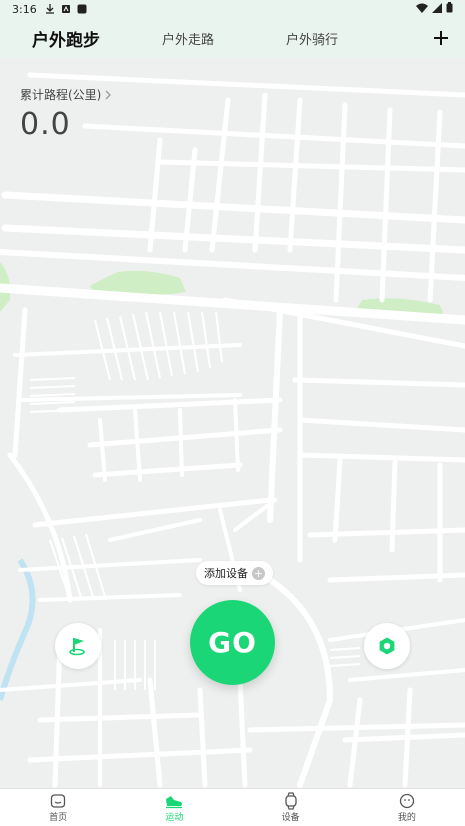 The image size is (465, 826). What do you see at coordinates (258, 573) in the screenshot?
I see `plus-circle-icon: +` at bounding box center [258, 573].